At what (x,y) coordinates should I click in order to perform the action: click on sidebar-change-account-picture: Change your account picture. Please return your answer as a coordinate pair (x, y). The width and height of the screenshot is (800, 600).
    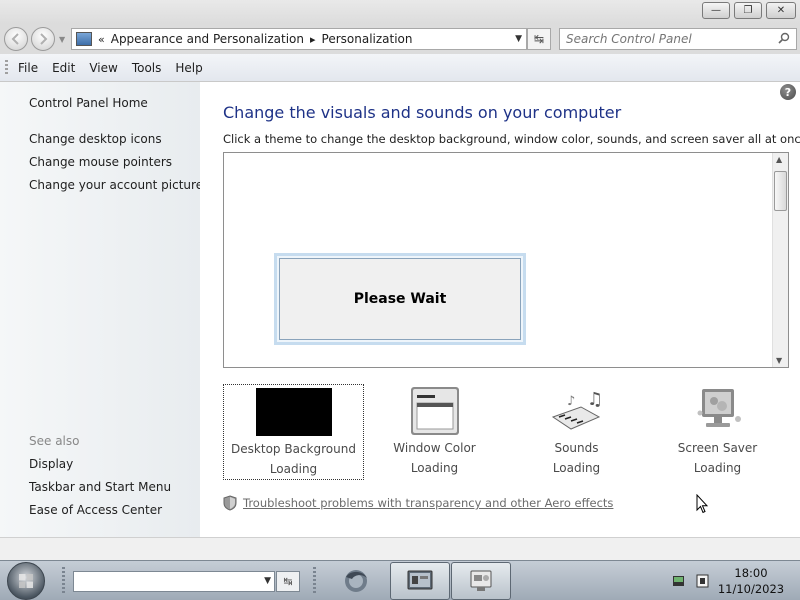
    Looking at the image, I should click on (116, 185).